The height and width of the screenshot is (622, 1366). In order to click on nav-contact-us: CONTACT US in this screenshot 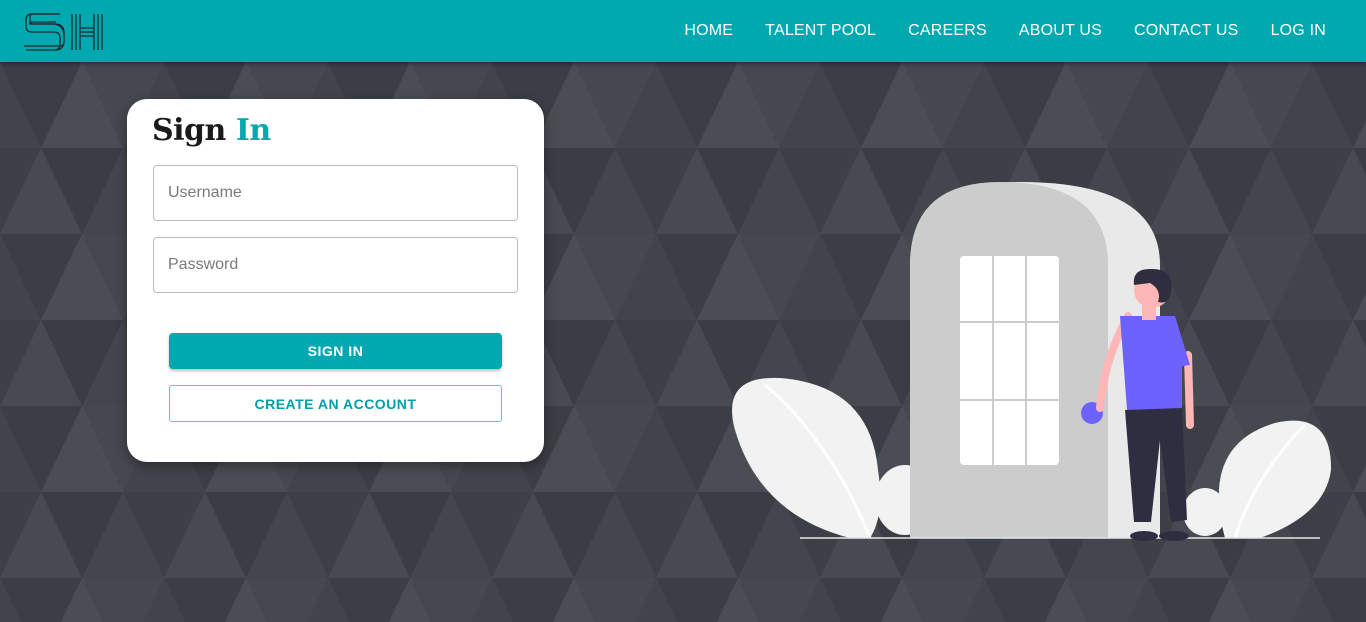, I will do `click(1186, 31)`.